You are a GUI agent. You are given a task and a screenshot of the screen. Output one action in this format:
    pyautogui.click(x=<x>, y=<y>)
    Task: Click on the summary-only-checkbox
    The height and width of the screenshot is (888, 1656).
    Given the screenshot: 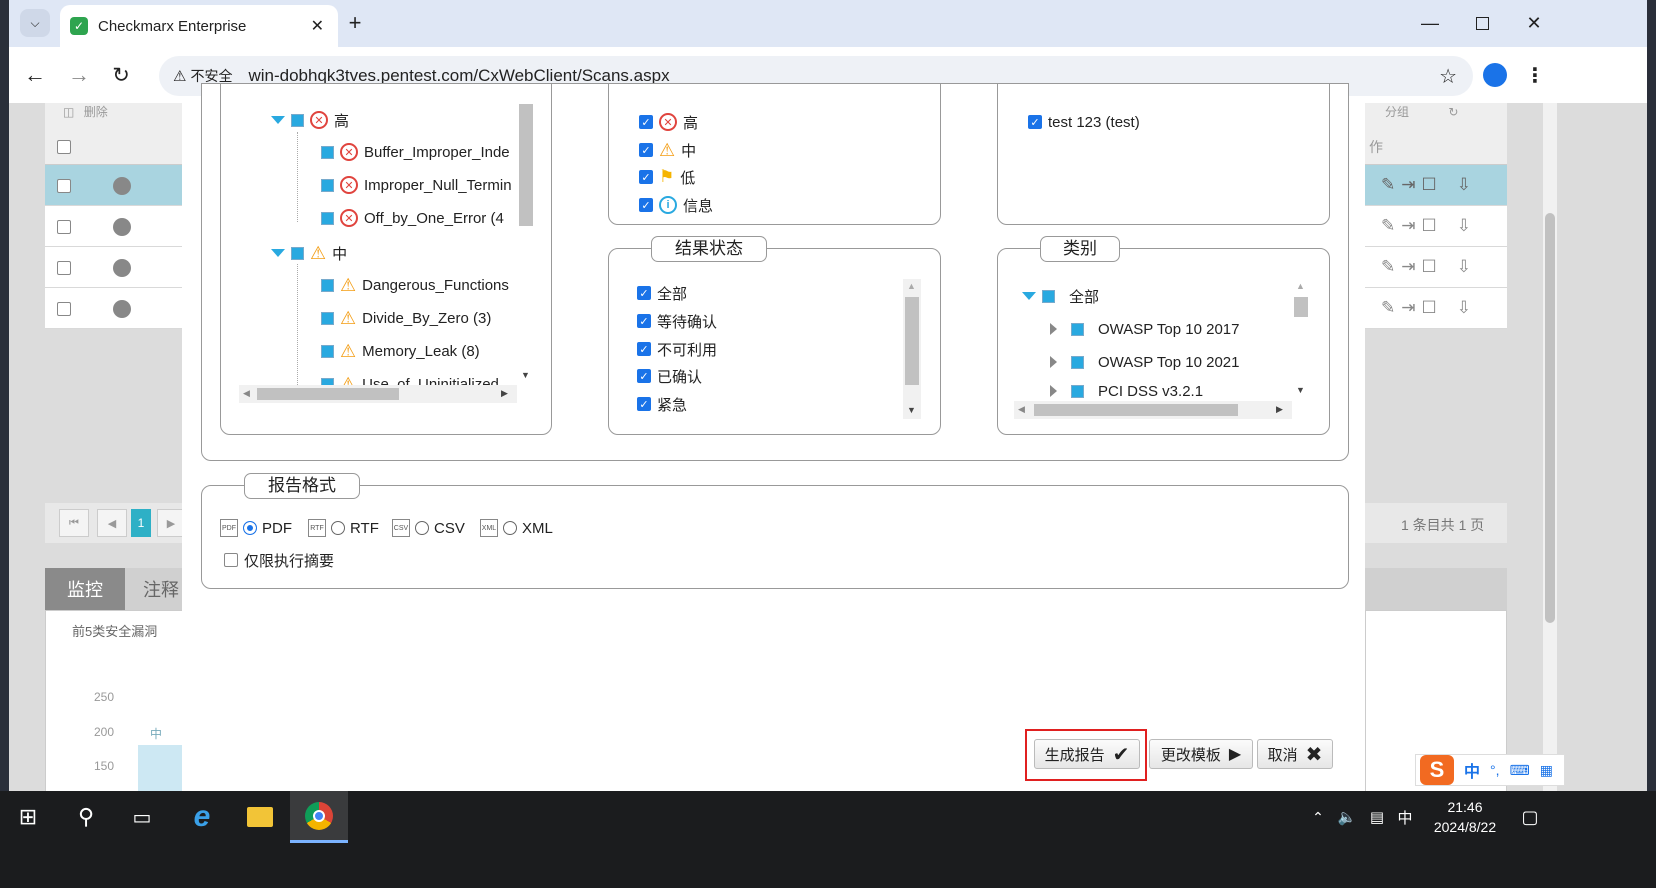 What is the action you would take?
    pyautogui.click(x=231, y=560)
    